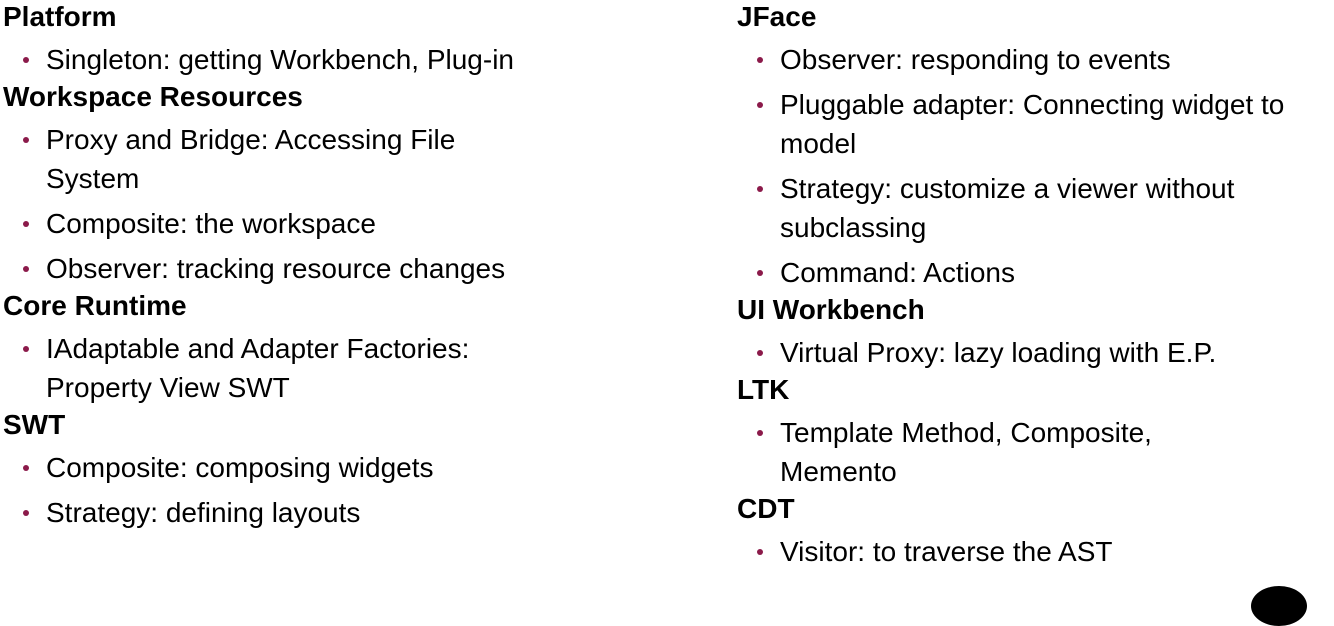  I want to click on corner-shape, so click(1279, 606).